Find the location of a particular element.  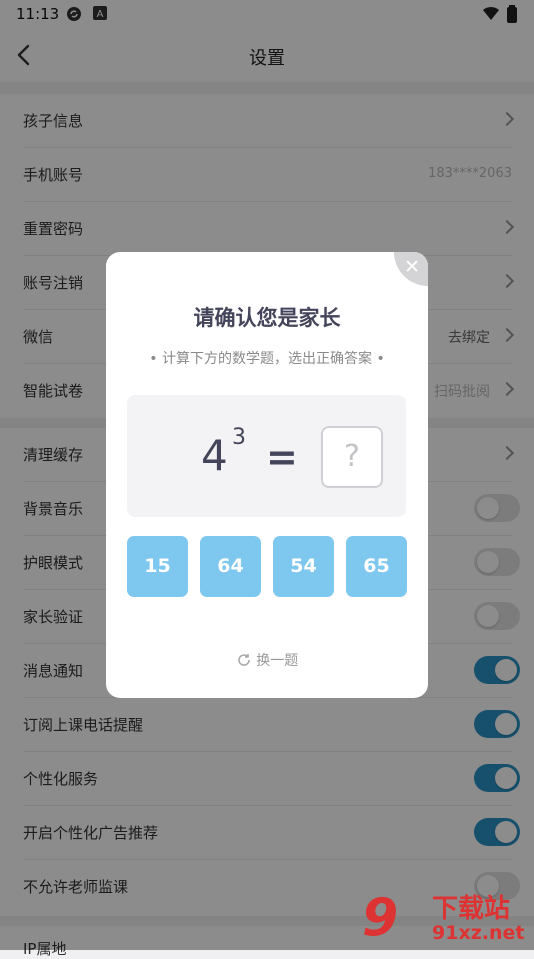

refresh-question-button: 换一题 is located at coordinates (267, 660).